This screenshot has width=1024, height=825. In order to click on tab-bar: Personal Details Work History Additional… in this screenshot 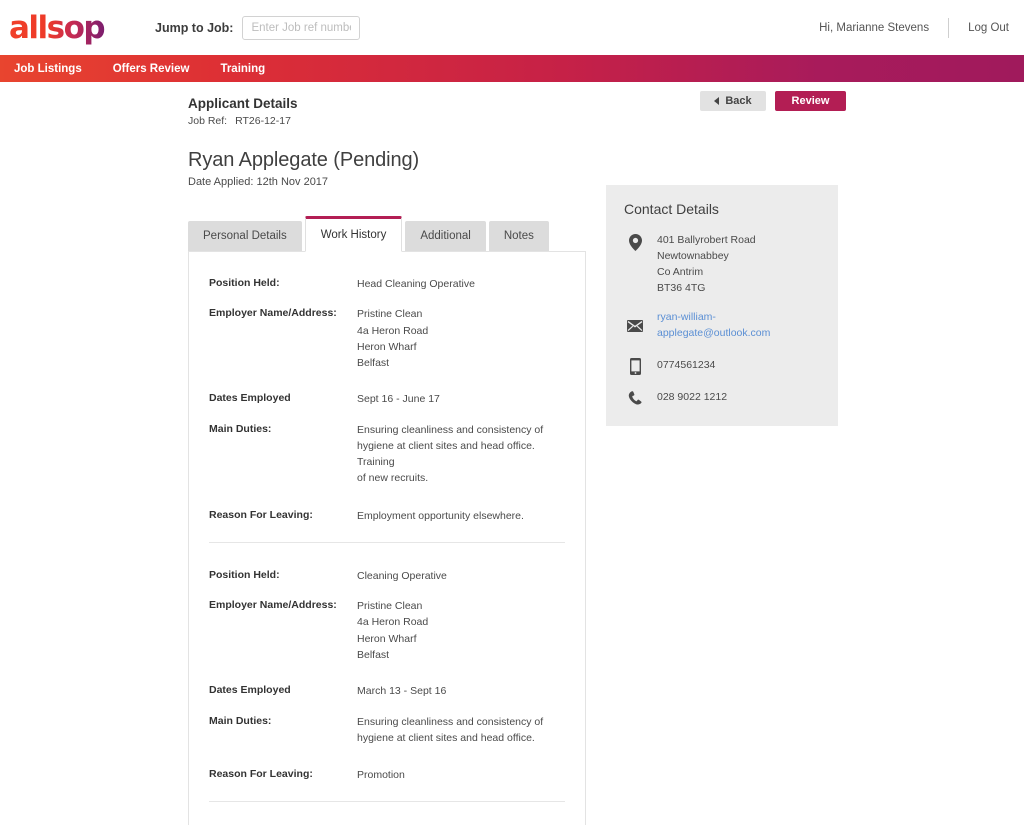, I will do `click(606, 234)`.